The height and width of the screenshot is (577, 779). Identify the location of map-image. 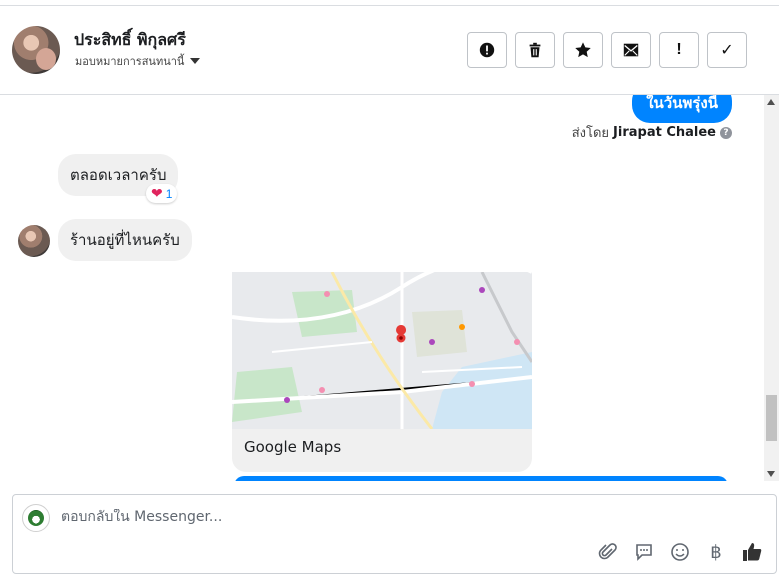
(382, 351).